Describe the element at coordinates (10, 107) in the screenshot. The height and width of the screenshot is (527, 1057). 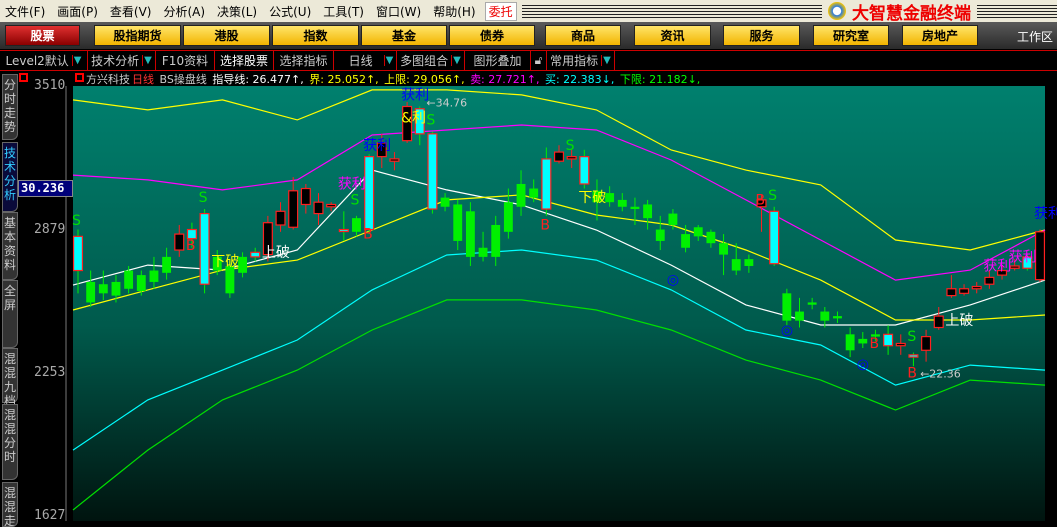
I see `tab-intraday: 分时走势` at that location.